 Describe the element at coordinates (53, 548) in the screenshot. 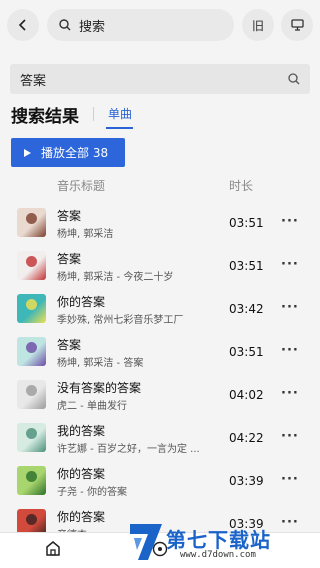

I see `home-icon` at that location.